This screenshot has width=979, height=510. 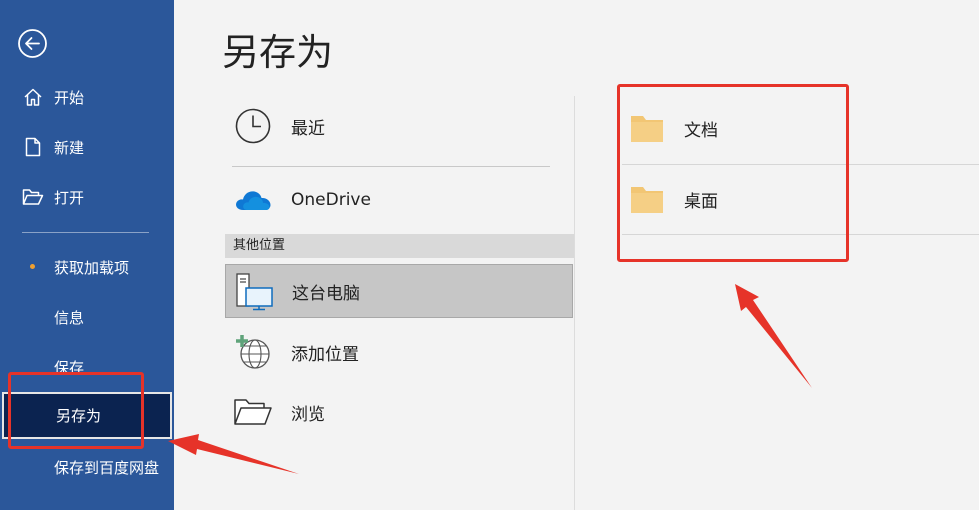 What do you see at coordinates (773, 336) in the screenshot?
I see `annotation-arrow-folders` at bounding box center [773, 336].